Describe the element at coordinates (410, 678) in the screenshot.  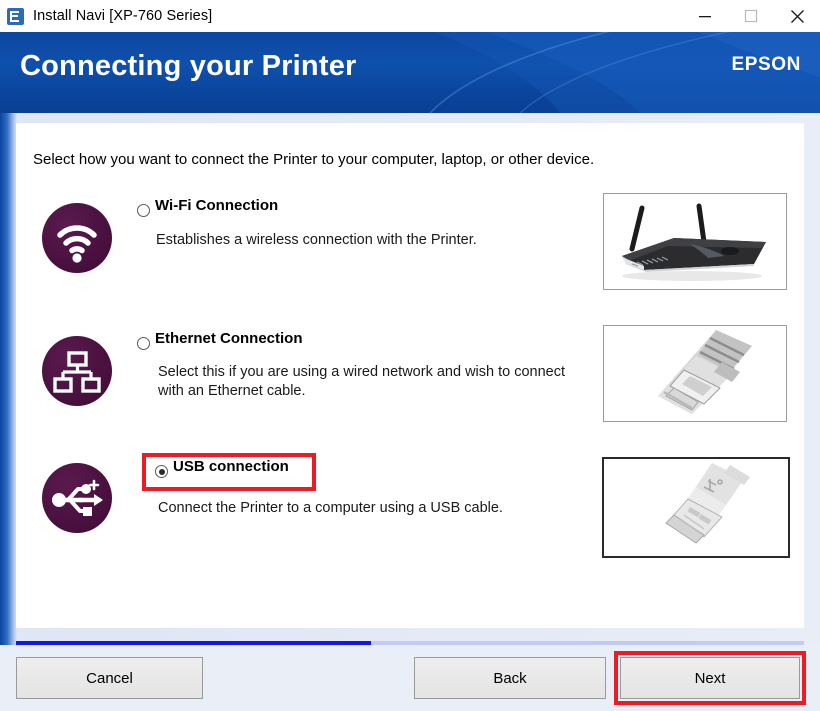
I see `footer-bar: Cancel Back Next` at that location.